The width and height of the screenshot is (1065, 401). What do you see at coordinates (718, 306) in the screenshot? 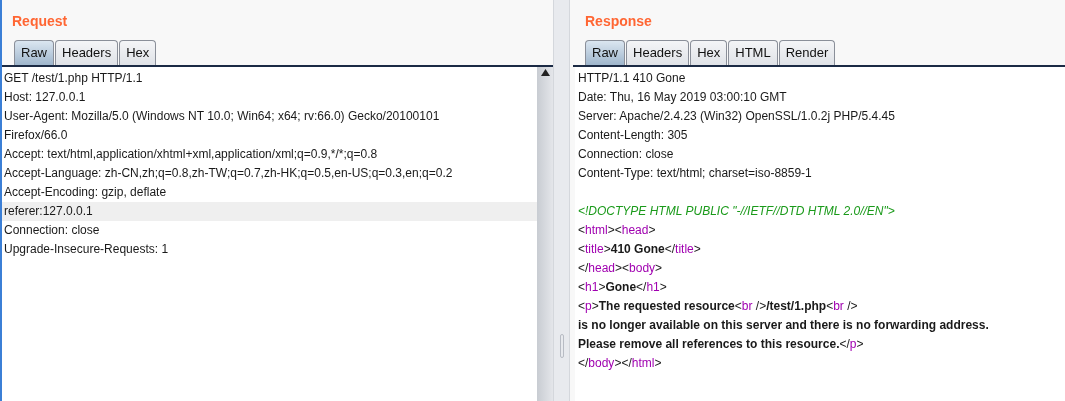
I see `response-line: <p>The requested resource<br />/test/1.php<br />` at bounding box center [718, 306].